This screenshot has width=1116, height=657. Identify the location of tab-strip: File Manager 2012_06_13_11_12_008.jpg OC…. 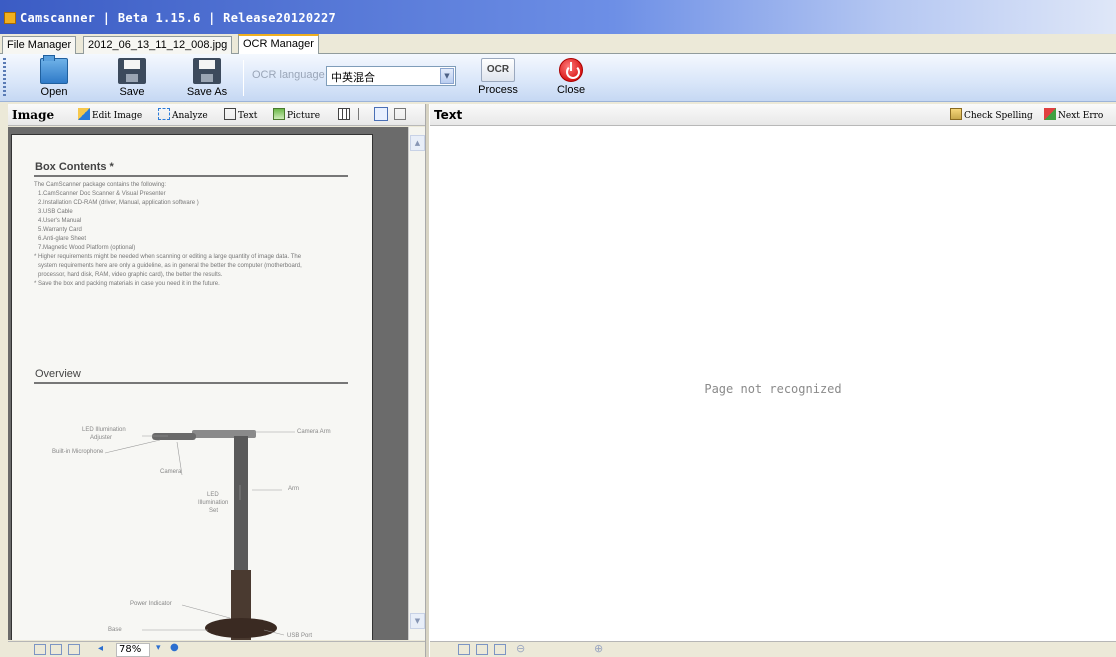
(558, 44).